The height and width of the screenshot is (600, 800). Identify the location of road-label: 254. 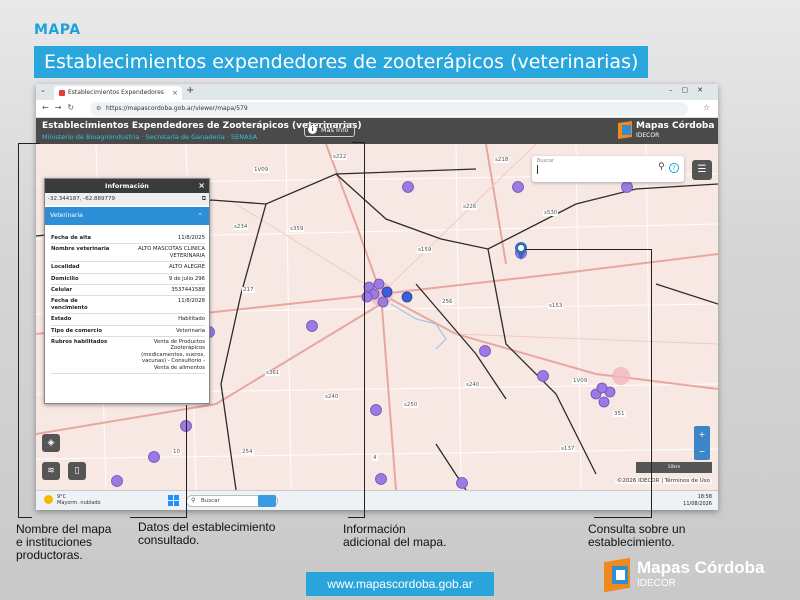
(247, 452).